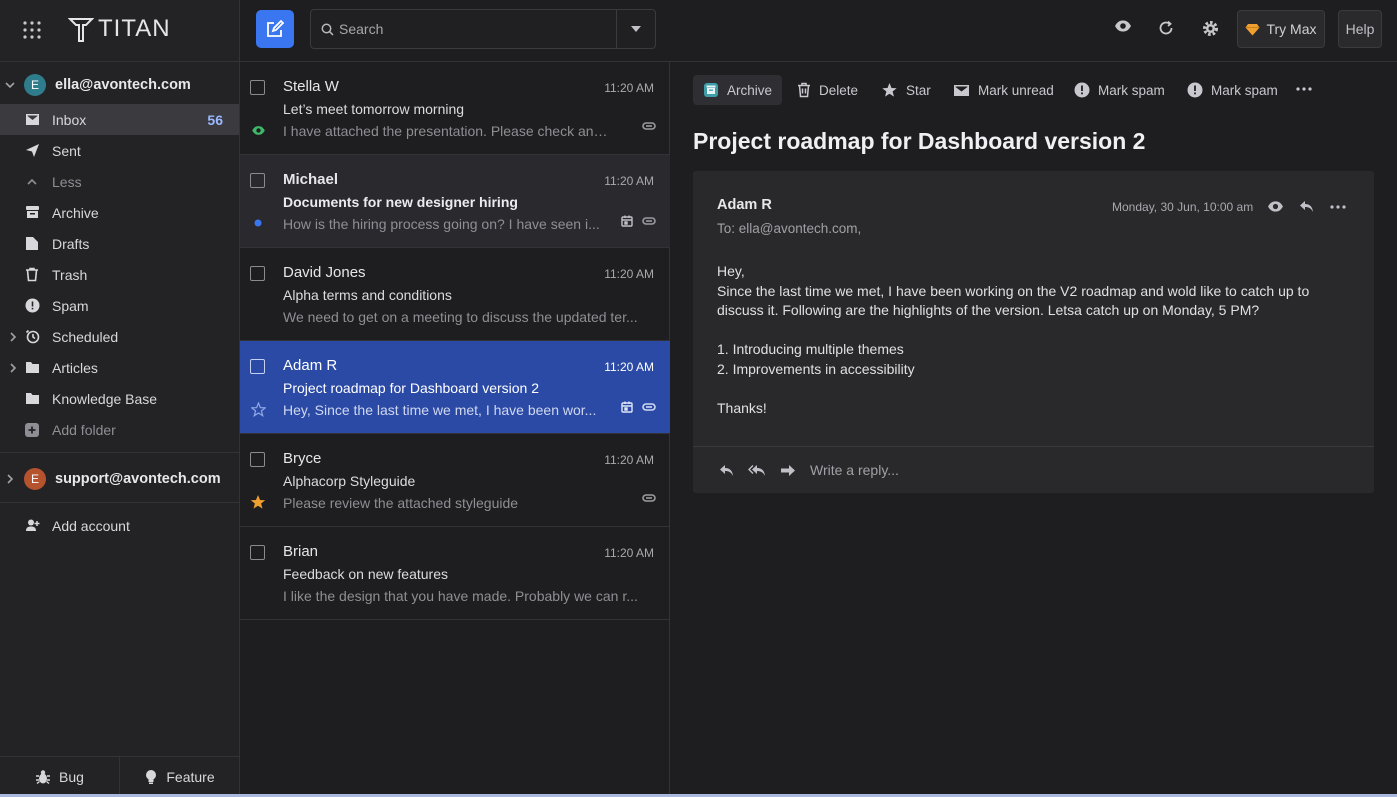  I want to click on sidebar-item-label: Archive, so click(75, 212).